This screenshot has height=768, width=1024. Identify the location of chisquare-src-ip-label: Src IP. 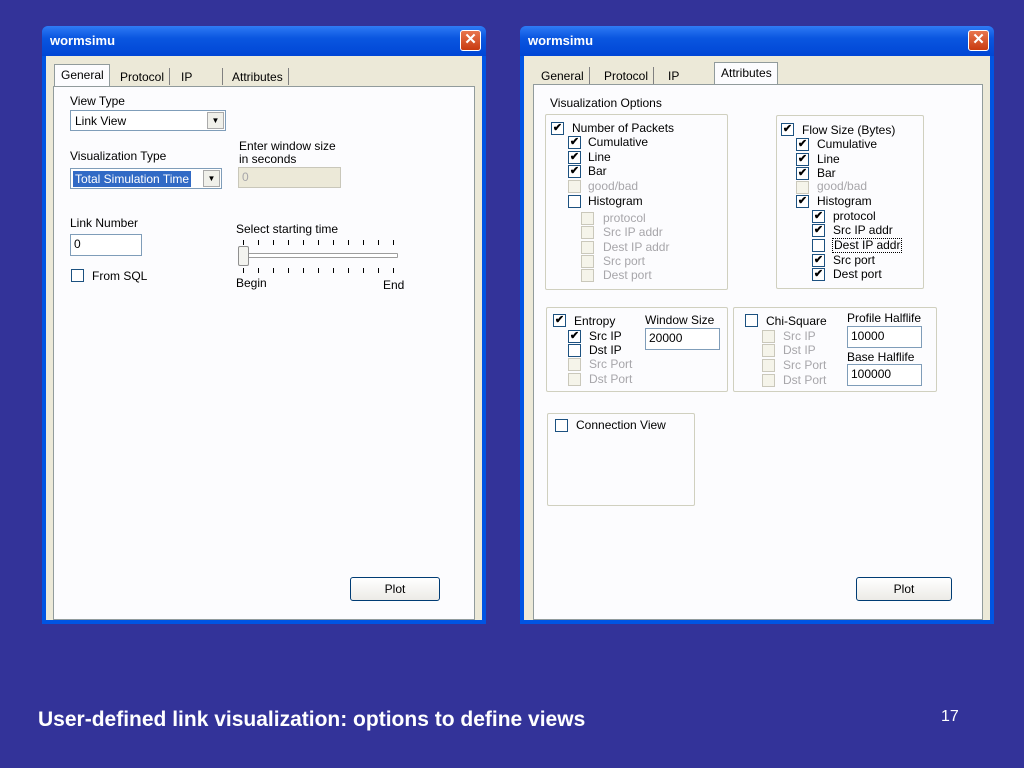
(799, 336).